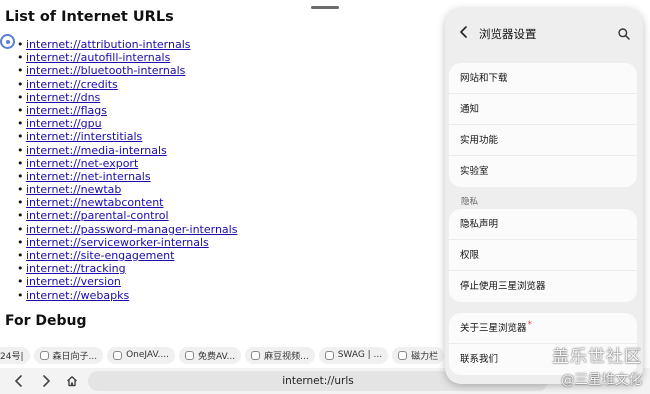  I want to click on list-item: internet://net-export, so click(127, 163).